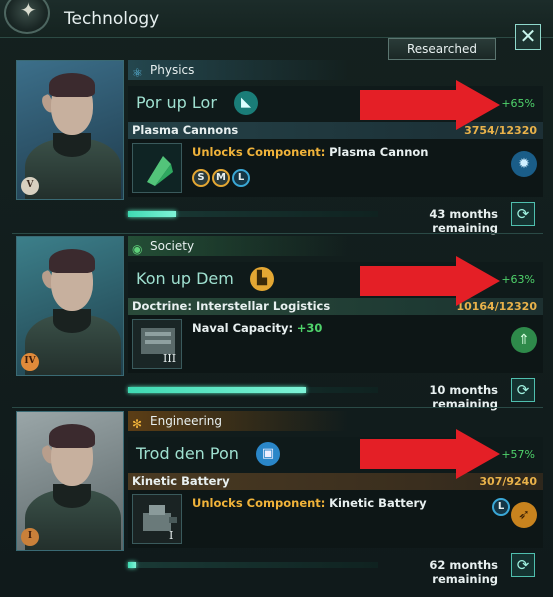 This screenshot has height=597, width=553. What do you see at coordinates (70, 481) in the screenshot?
I see `scientist-portrait: I` at bounding box center [70, 481].